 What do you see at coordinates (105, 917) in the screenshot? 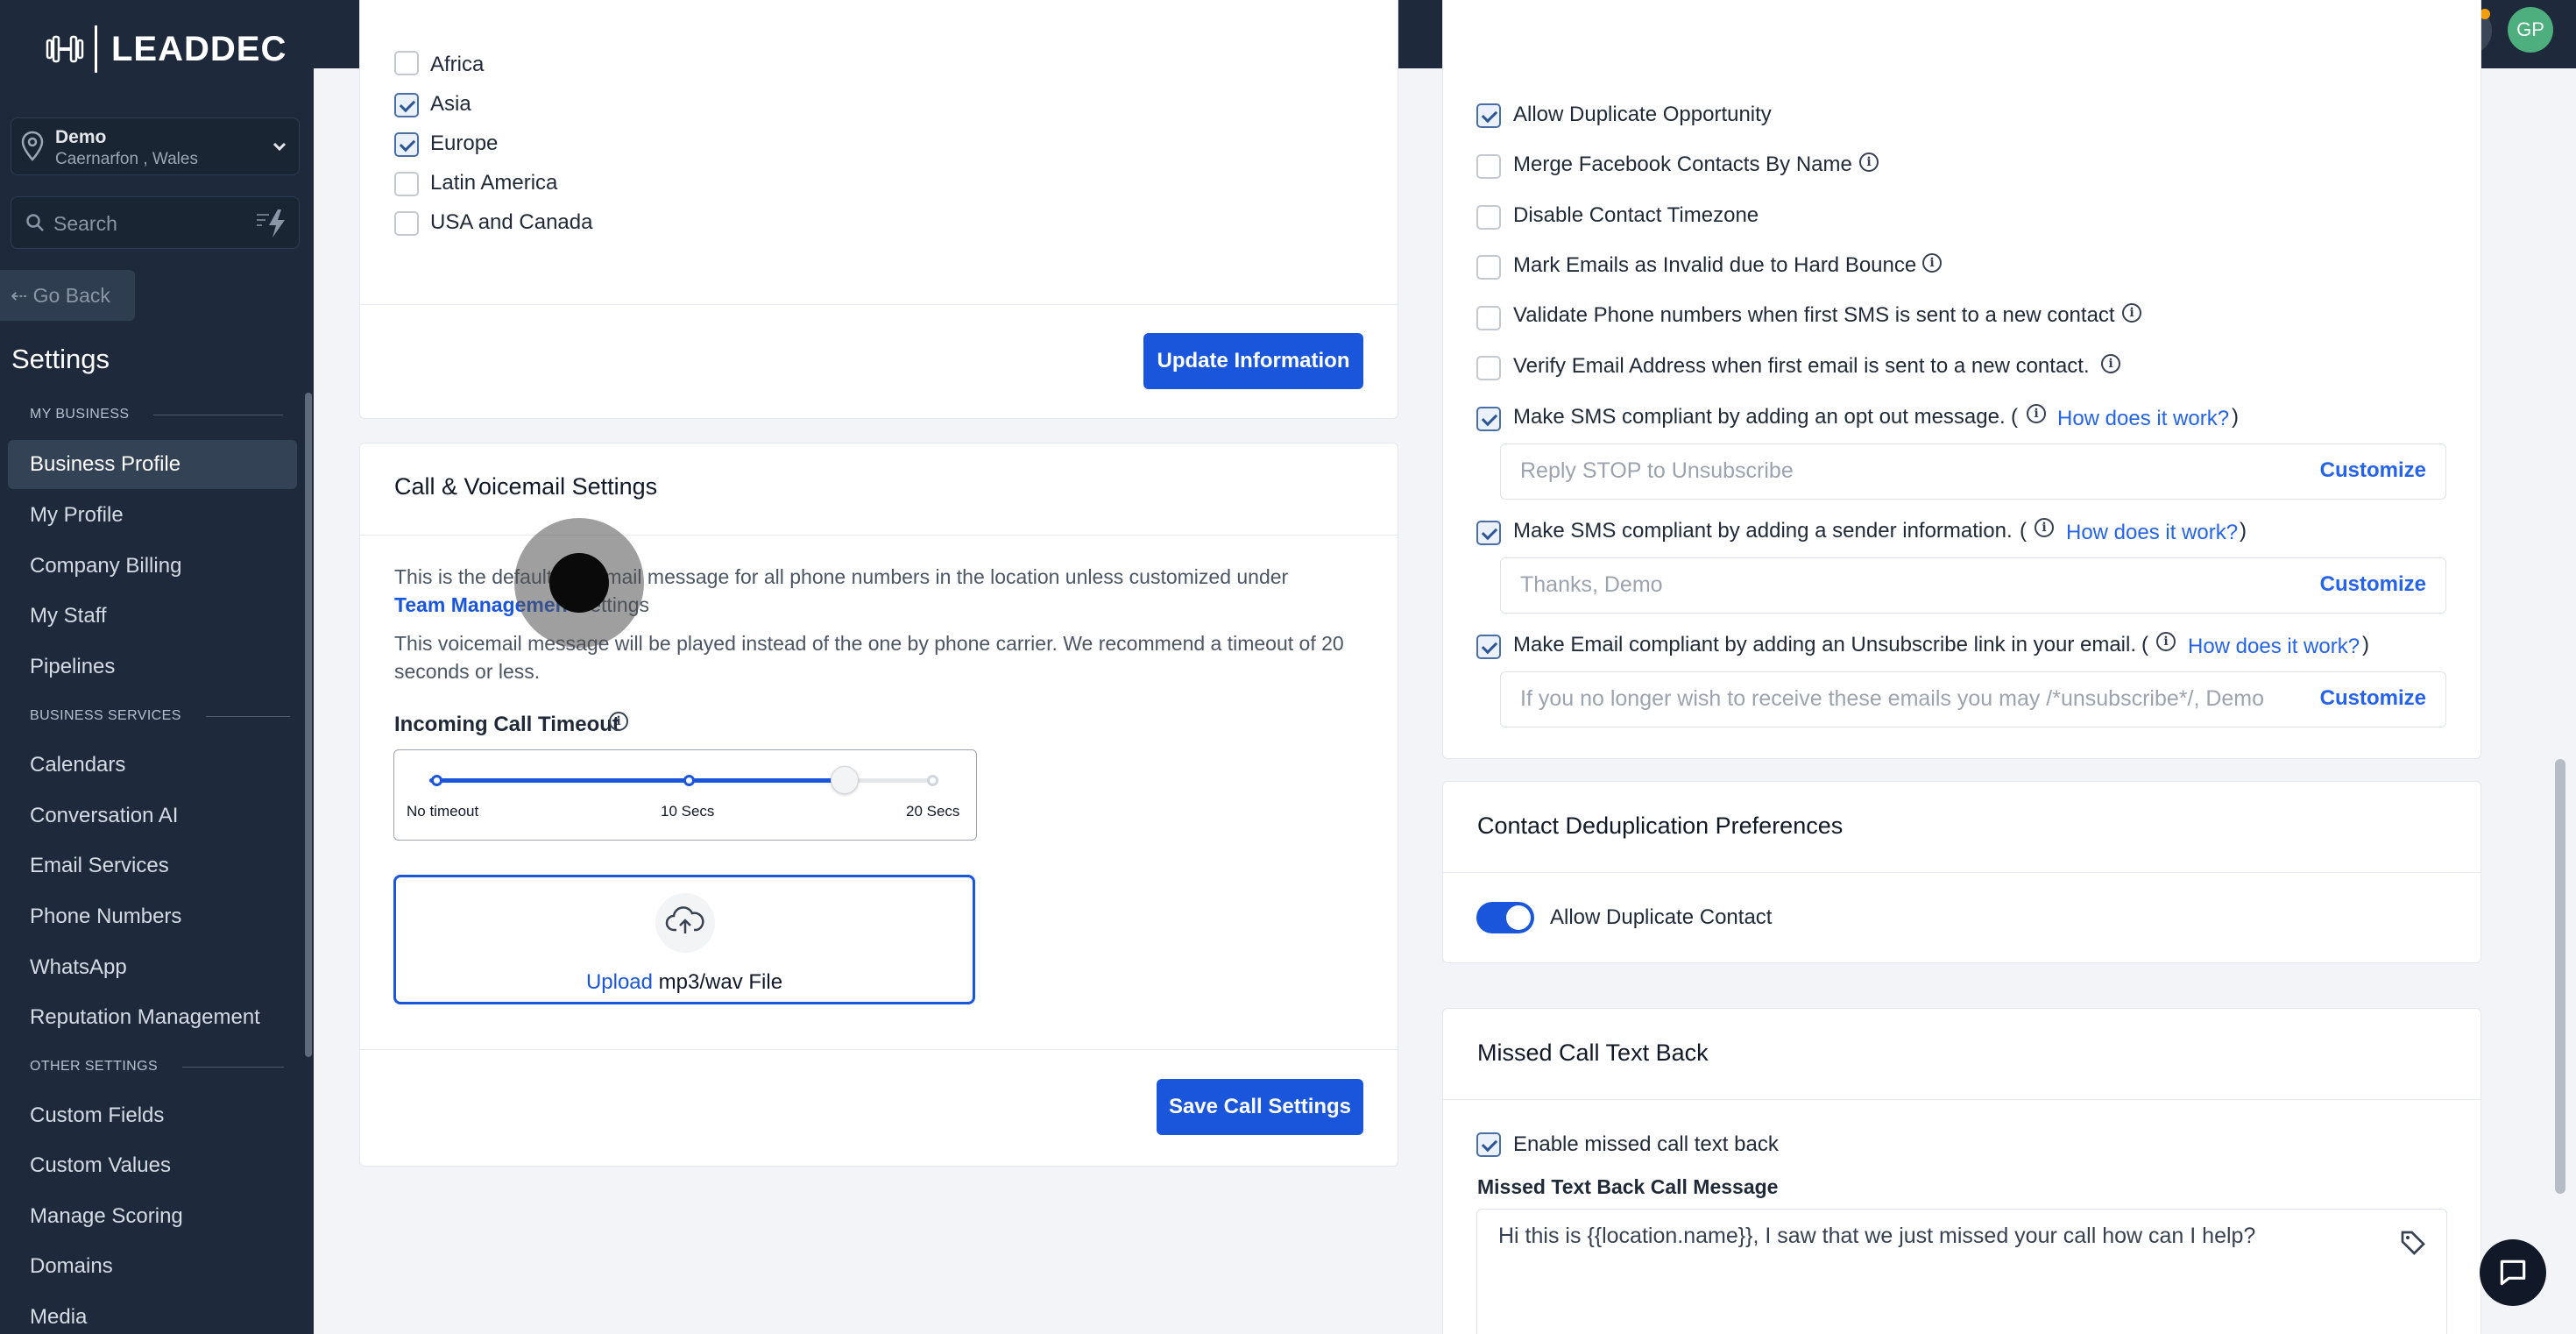
I see `sidebar-item-phone-numbers: Phone Numbers` at bounding box center [105, 917].